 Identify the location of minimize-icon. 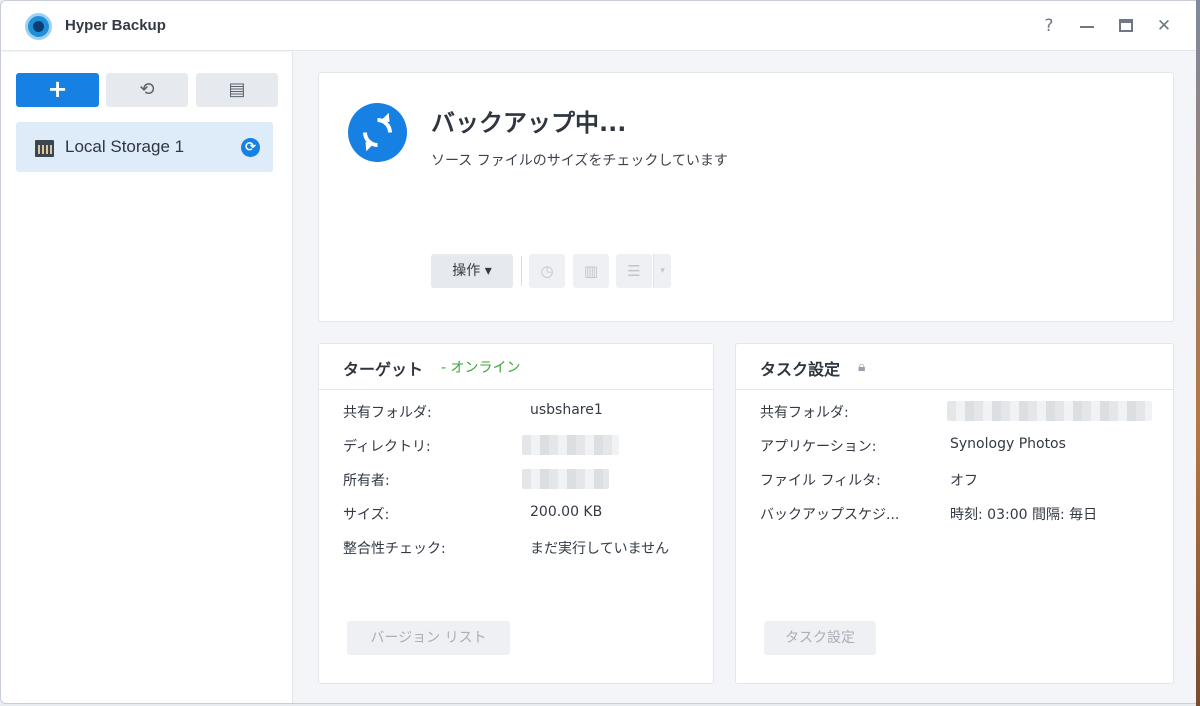
(1087, 27).